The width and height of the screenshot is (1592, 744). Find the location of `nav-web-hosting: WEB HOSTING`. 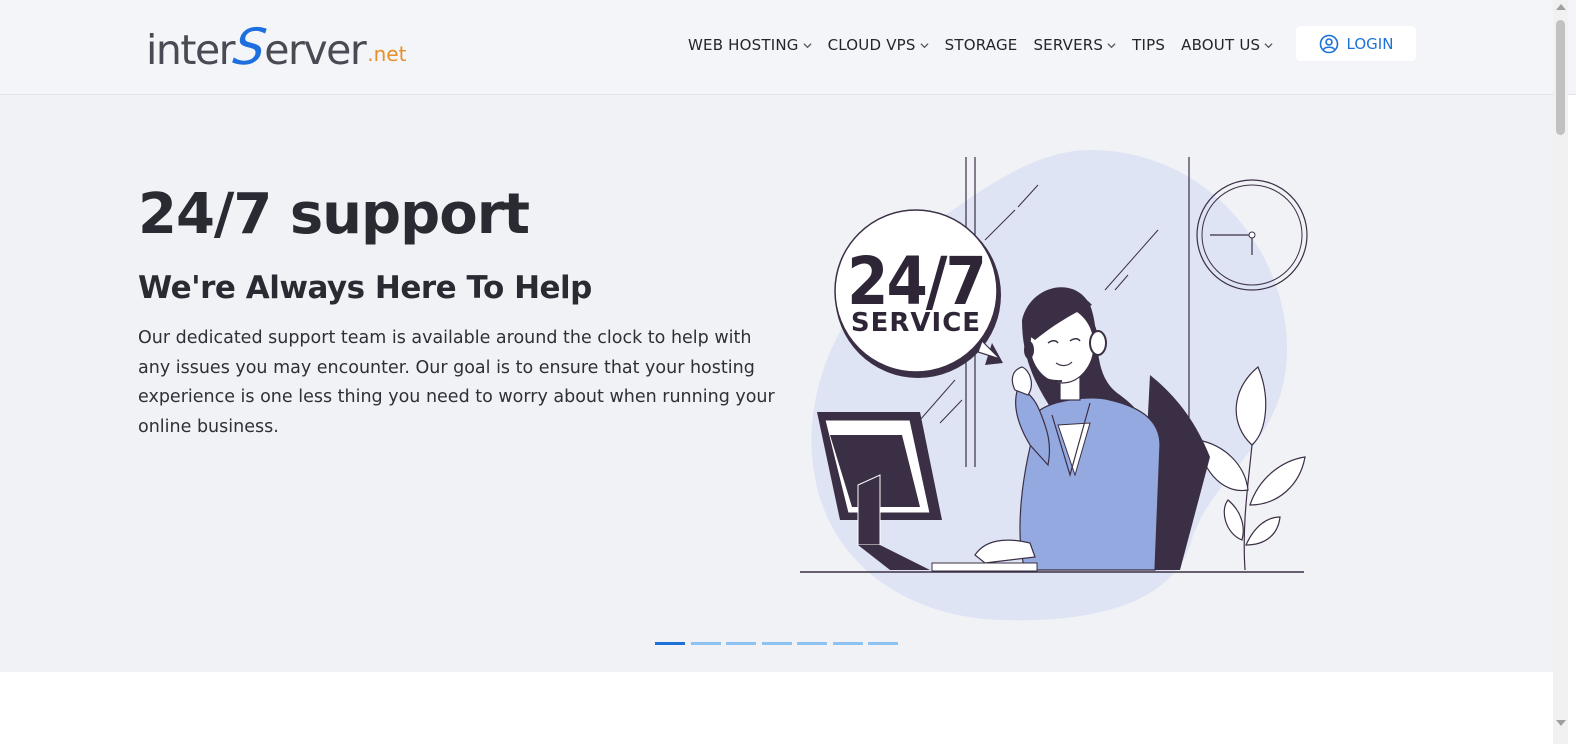

nav-web-hosting: WEB HOSTING is located at coordinates (750, 45).